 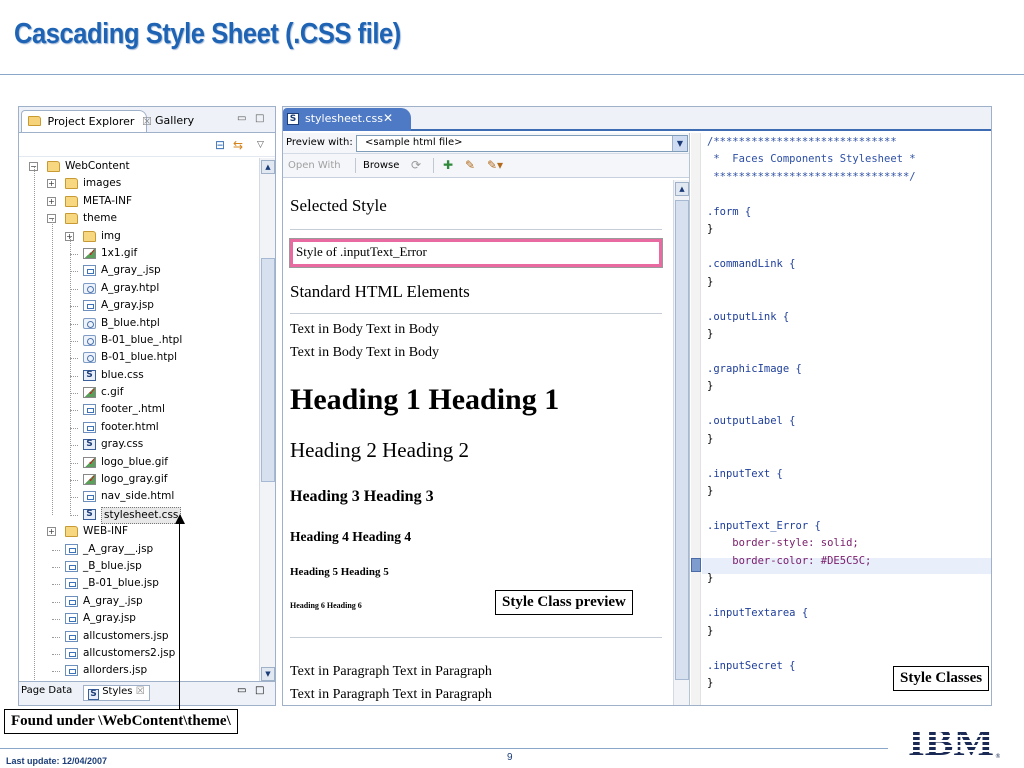 I want to click on tree-item: logo_blue.gif, so click(x=139, y=462).